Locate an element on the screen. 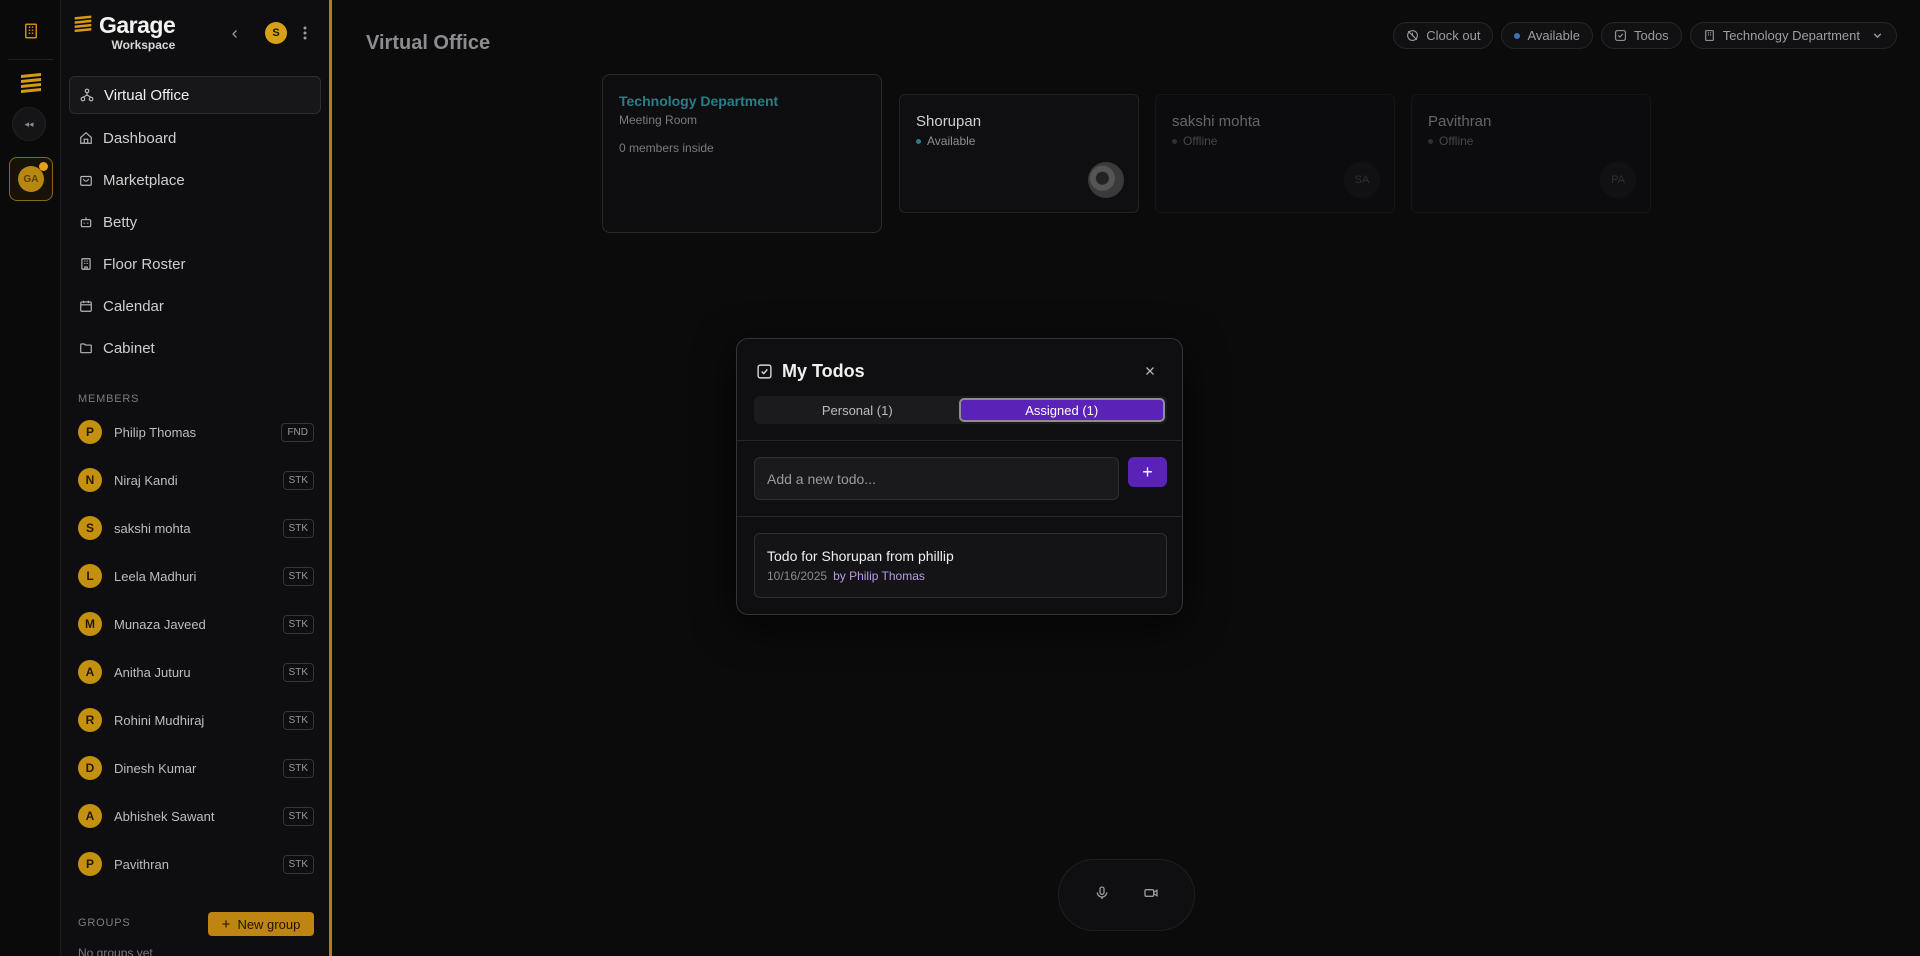 The width and height of the screenshot is (1920, 956). member-item: A Anitha Juturu STK is located at coordinates (196, 672).